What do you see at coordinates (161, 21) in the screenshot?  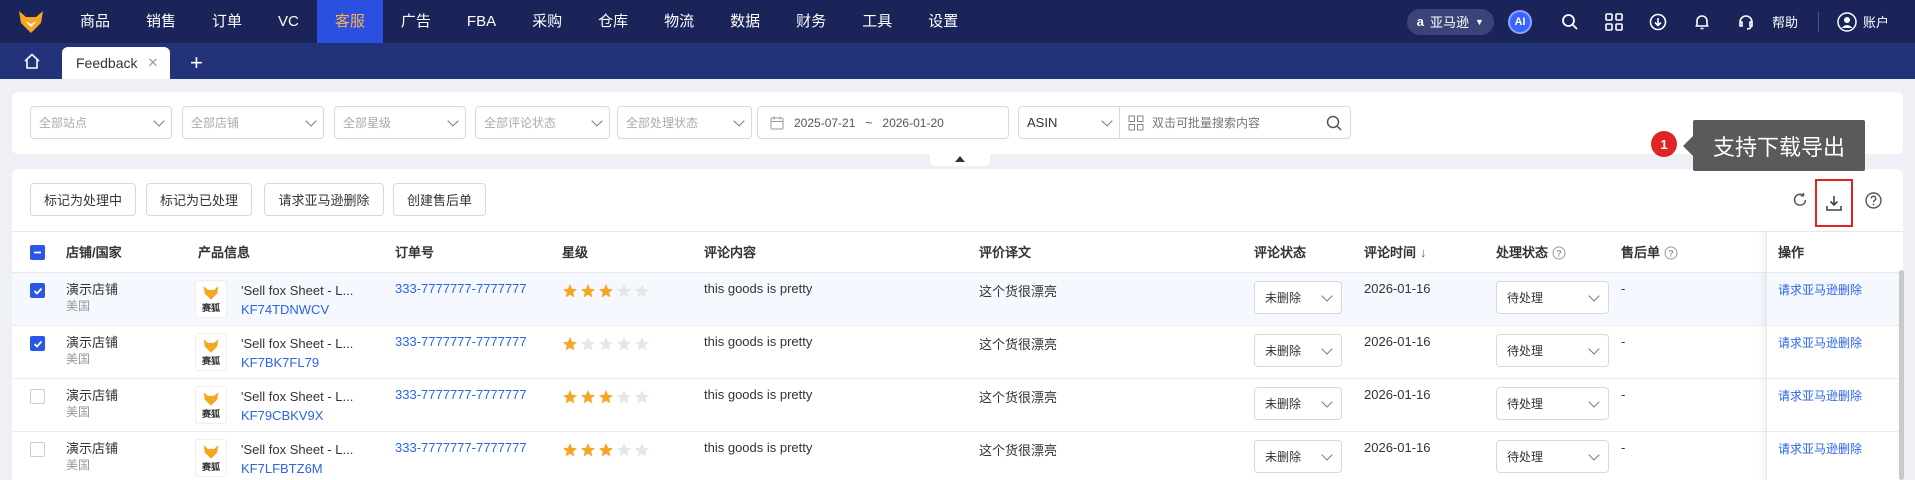 I see `nav-item: 销售` at bounding box center [161, 21].